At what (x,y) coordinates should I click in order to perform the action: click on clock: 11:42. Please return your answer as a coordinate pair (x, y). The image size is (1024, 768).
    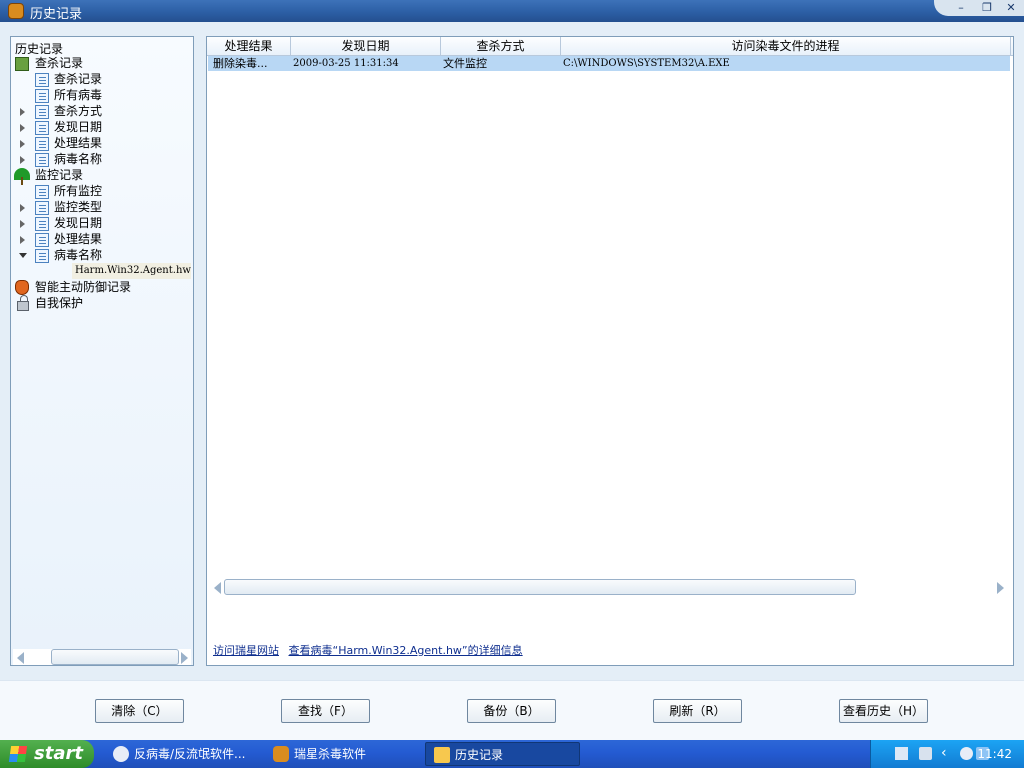
    Looking at the image, I should click on (994, 754).